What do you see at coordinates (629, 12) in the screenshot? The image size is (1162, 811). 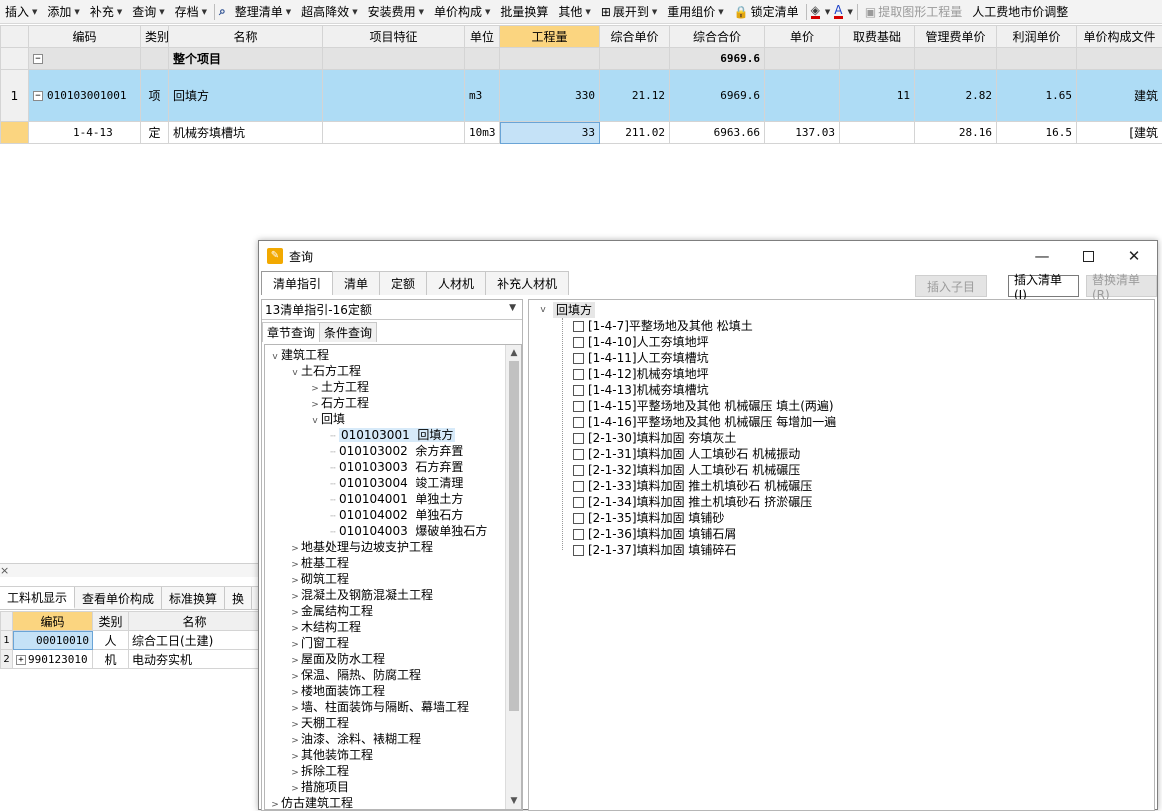 I see `toolbar-item: ⊞展开到▼` at bounding box center [629, 12].